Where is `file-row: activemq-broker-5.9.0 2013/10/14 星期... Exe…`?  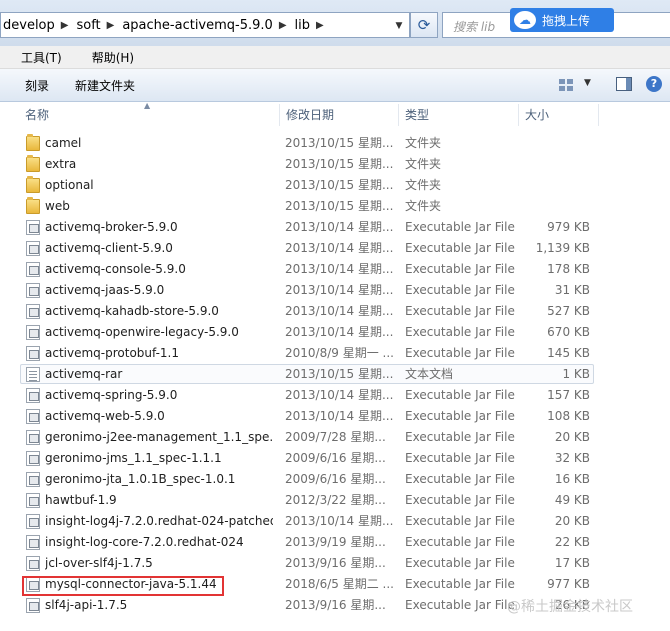
file-row: activemq-broker-5.9.0 2013/10/14 星期... Exe… is located at coordinates (335, 227).